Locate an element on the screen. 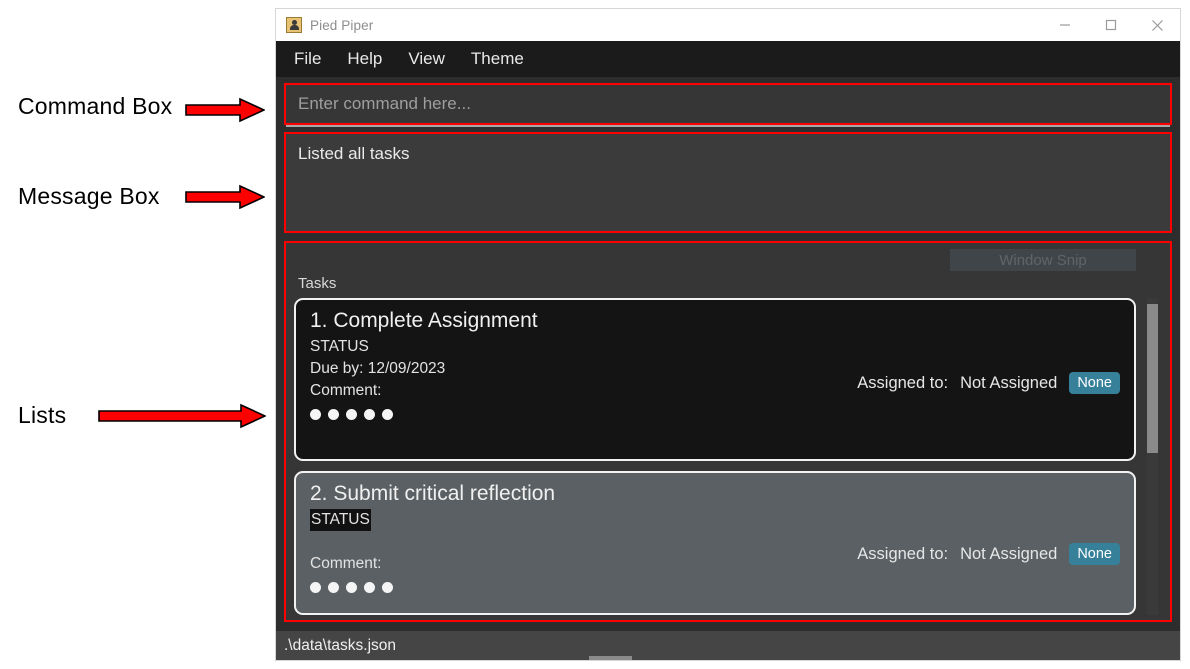  task-title: 1. Complete Assignment is located at coordinates (424, 320).